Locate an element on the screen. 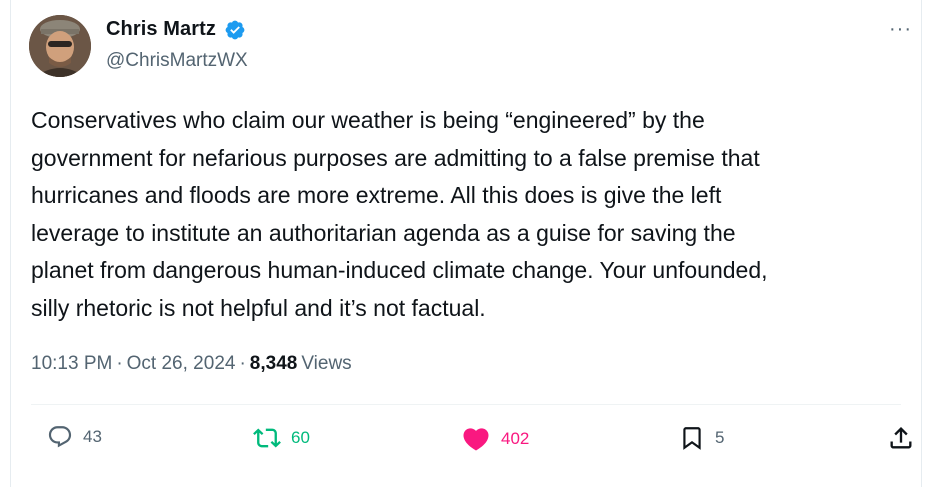 This screenshot has height=487, width=943. tweet-meta: 10:13 PM · Oct 26, 2024 · 8,348 Views is located at coordinates (191, 364).